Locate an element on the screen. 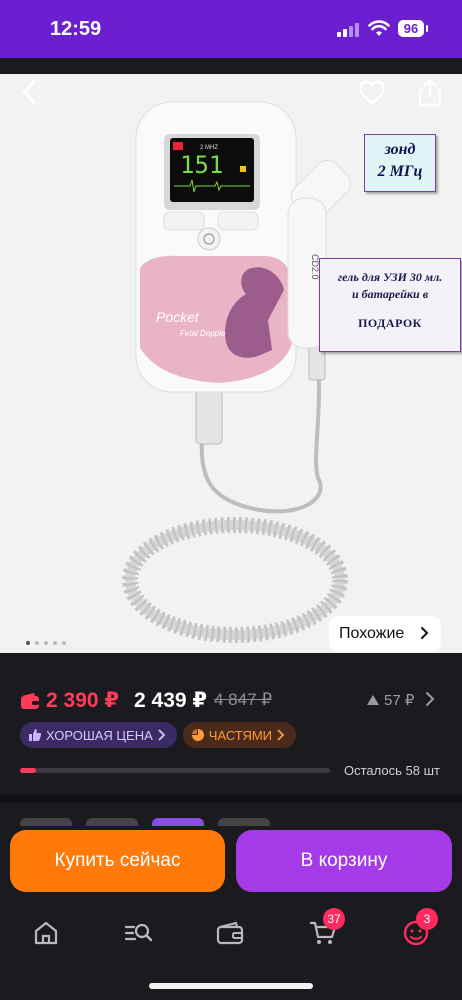 The image size is (462, 1000). installments-badge: ЧАСТЯМИ is located at coordinates (239, 735).